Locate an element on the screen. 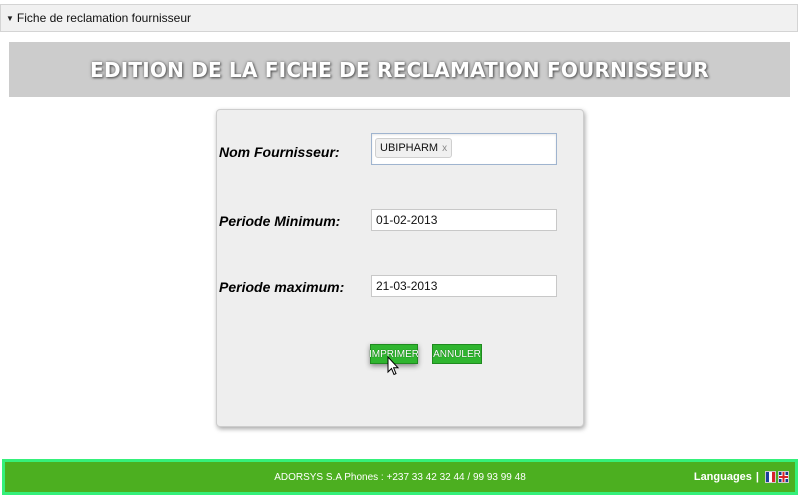 The image size is (800, 500). period-max-input: 21-03-2013 is located at coordinates (464, 286).